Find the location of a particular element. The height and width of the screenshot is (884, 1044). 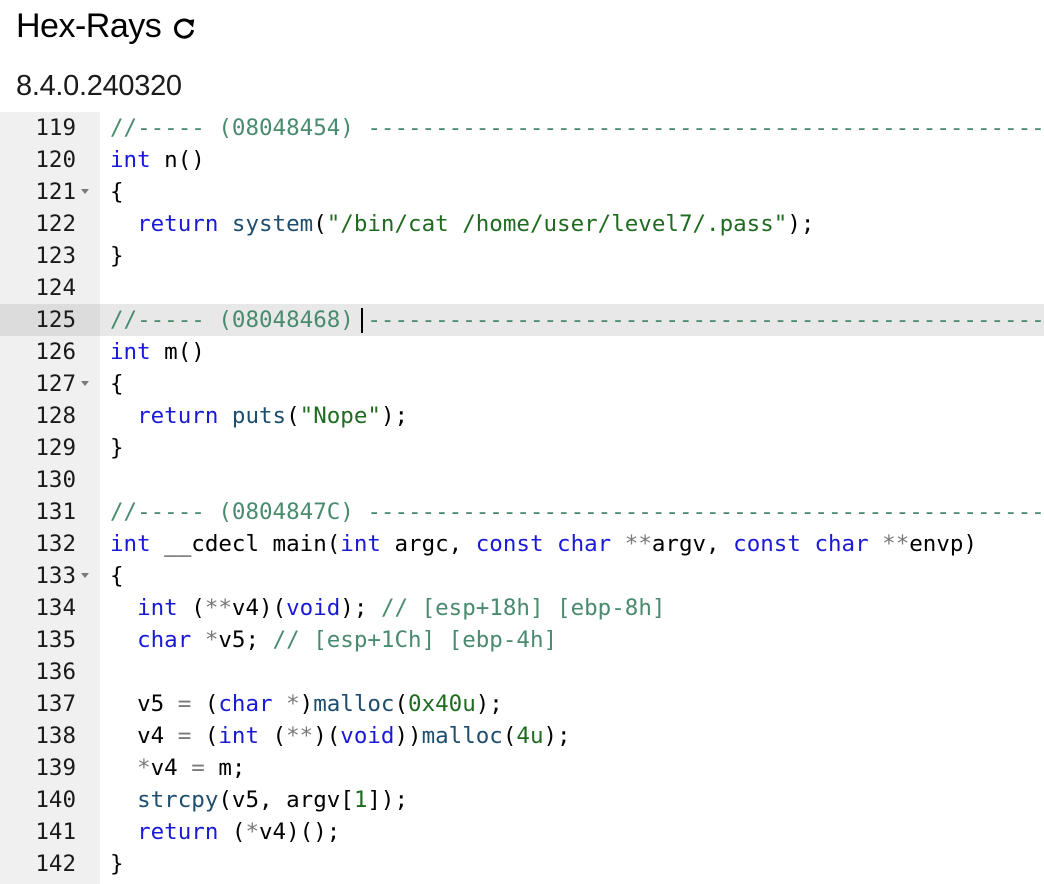

code-text: v5 = (char *)malloc(0x40u); is located at coordinates (306, 704).